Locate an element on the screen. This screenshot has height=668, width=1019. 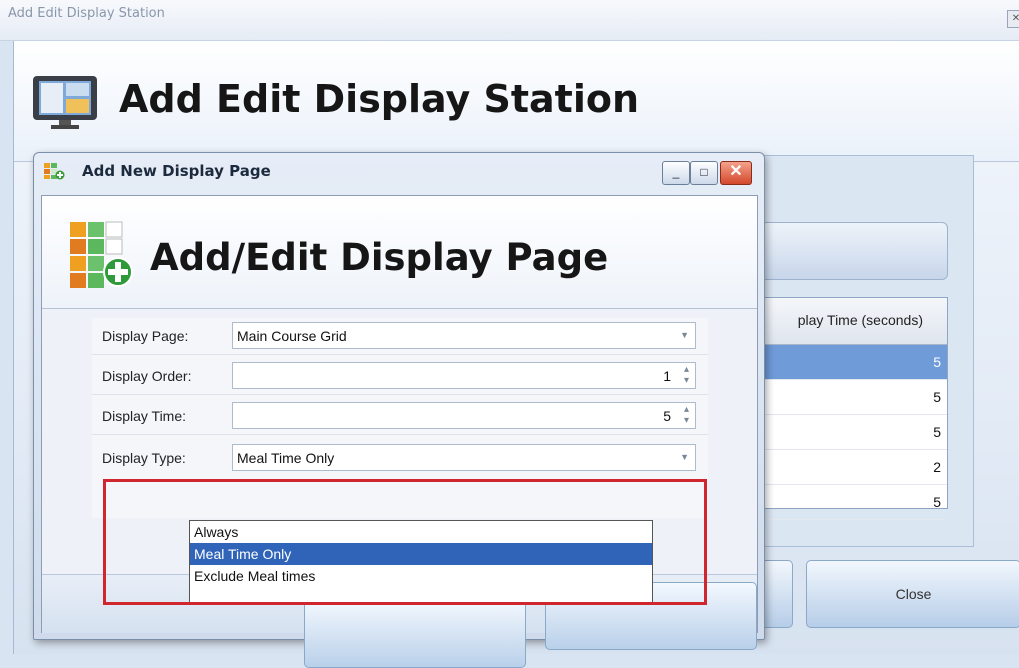
display-order-stepper: 1 ▴ ▾ is located at coordinates (464, 375).